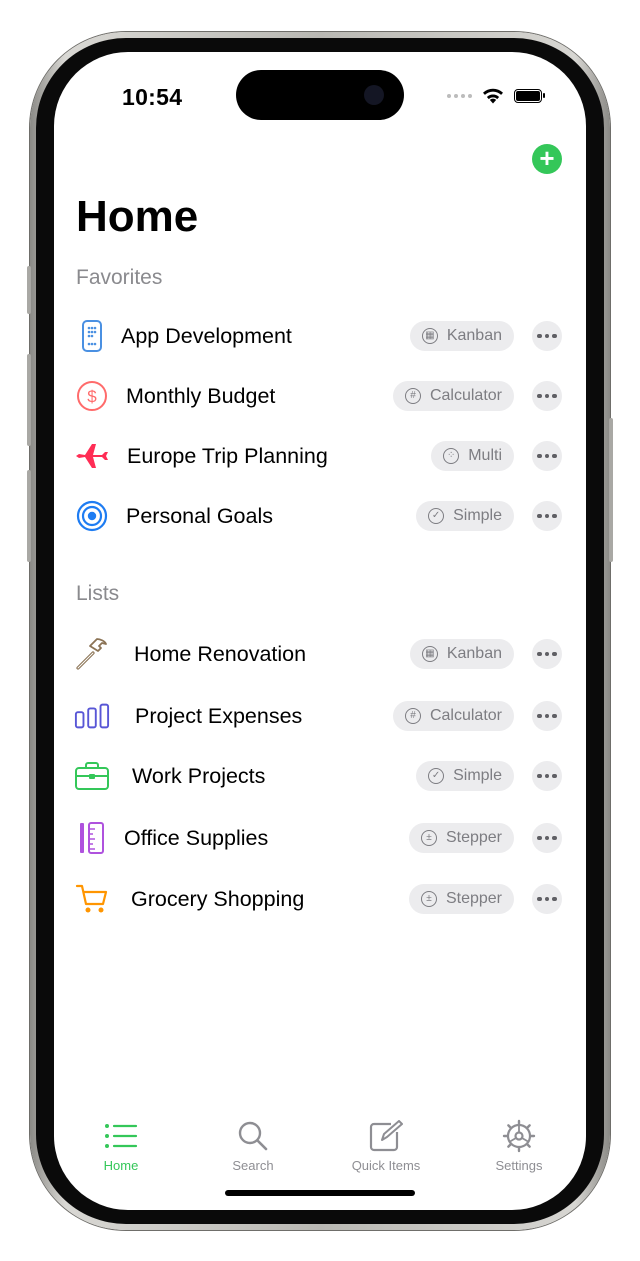 The width and height of the screenshot is (640, 1261). I want to click on ruler-icon, so click(92, 838).